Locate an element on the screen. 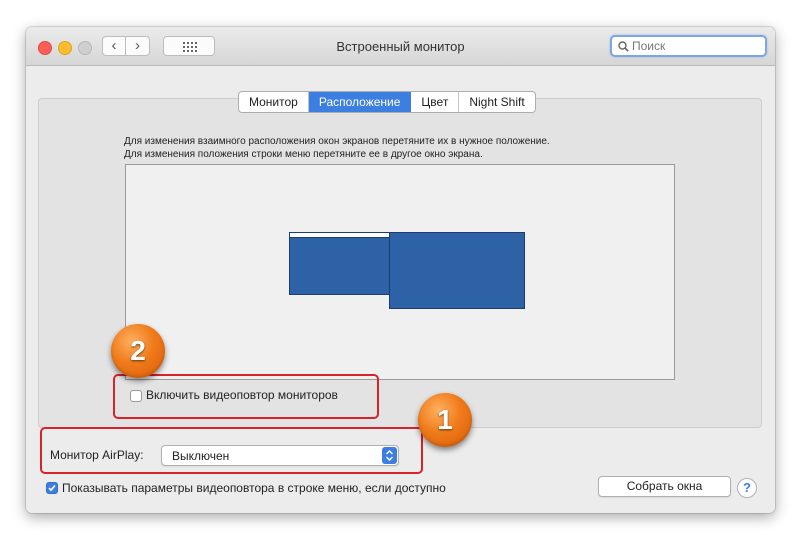 The width and height of the screenshot is (800, 535). step-marker-1: 1 is located at coordinates (445, 420).